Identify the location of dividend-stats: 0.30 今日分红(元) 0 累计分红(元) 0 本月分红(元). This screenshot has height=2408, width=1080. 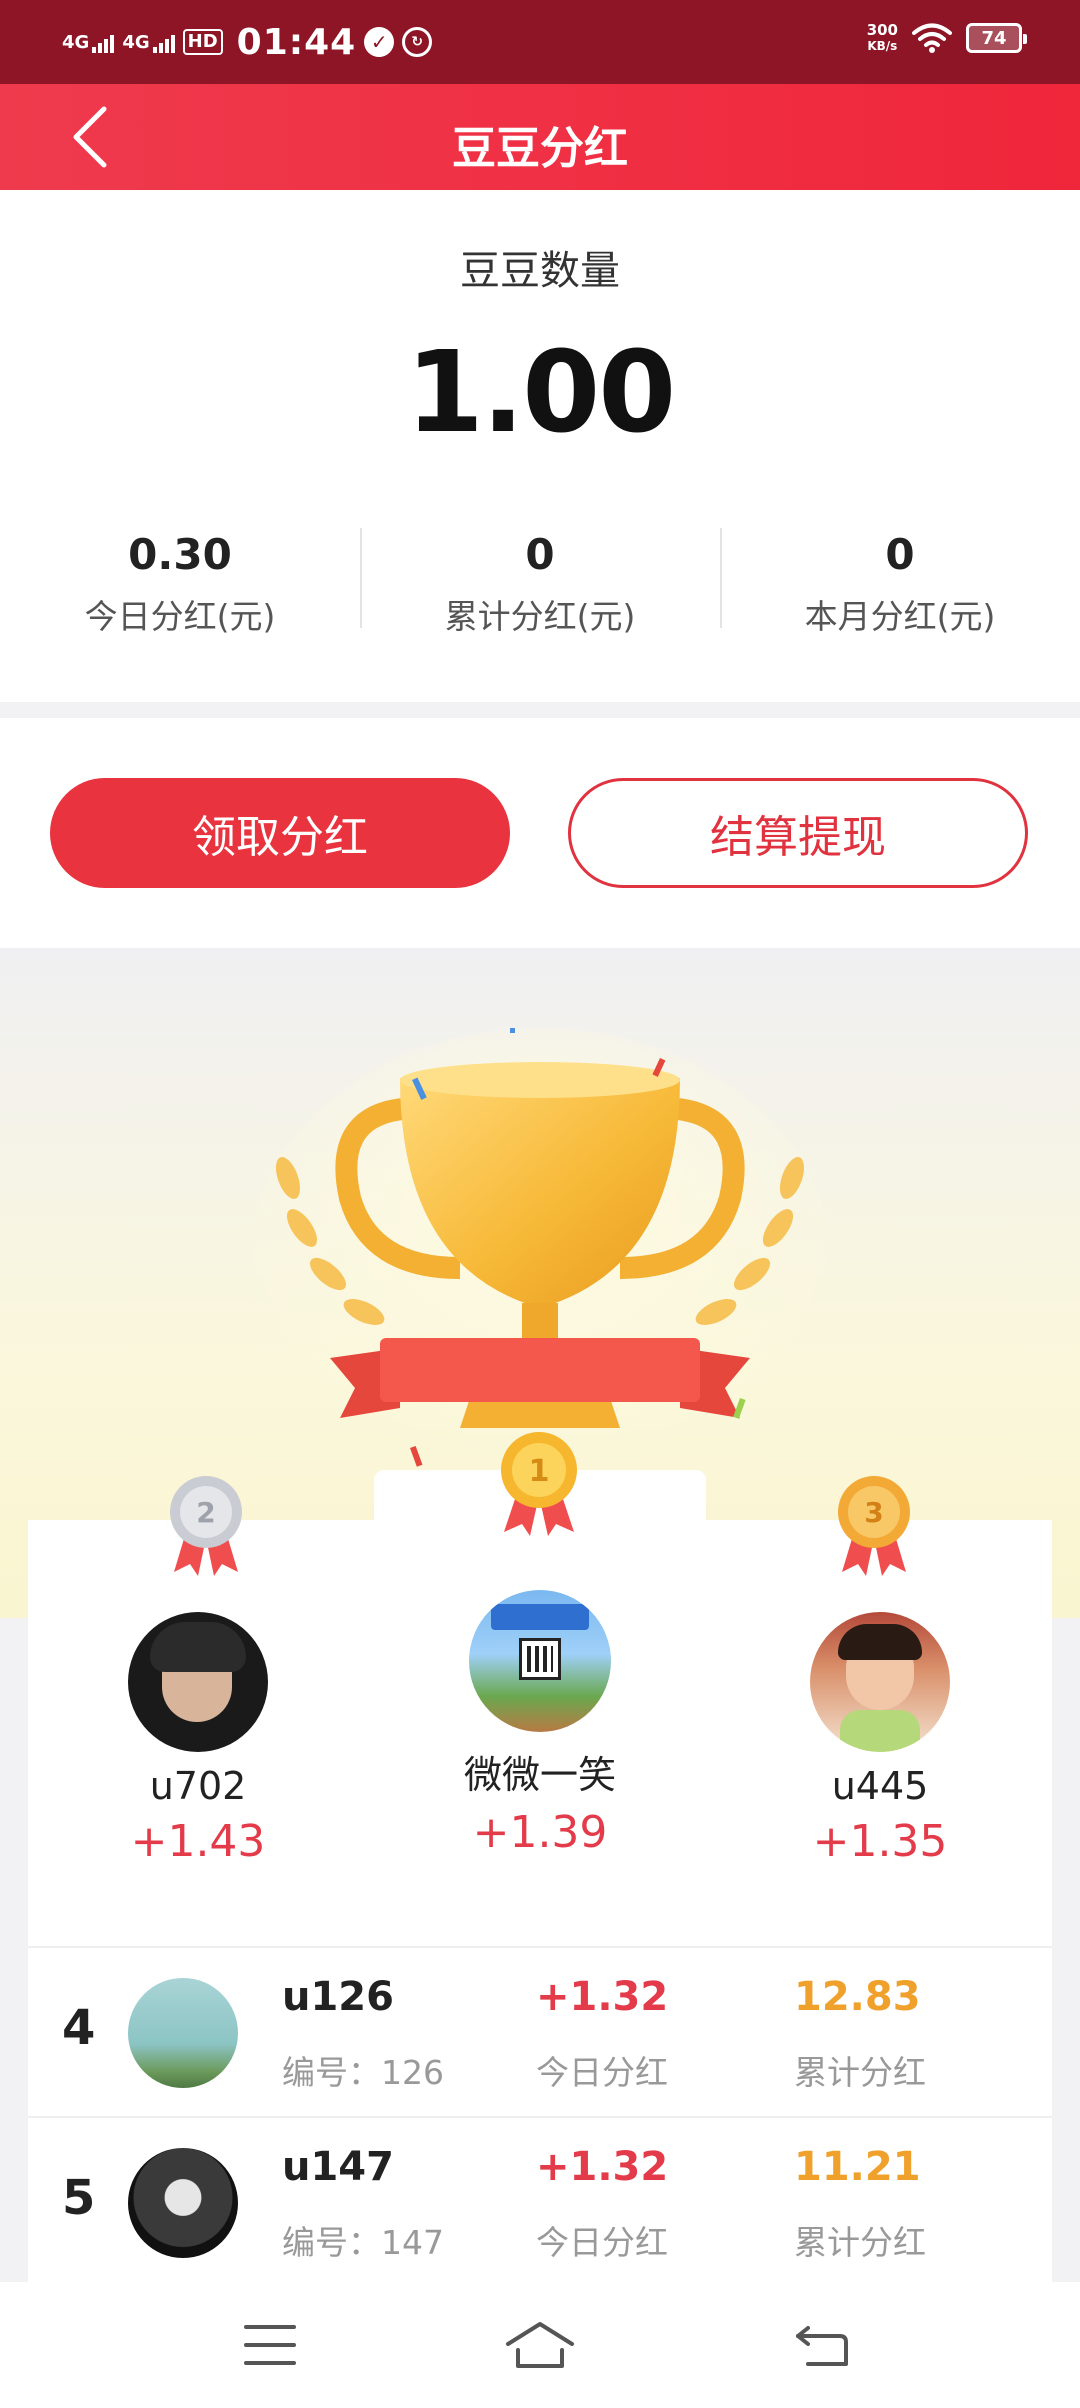
(540, 583).